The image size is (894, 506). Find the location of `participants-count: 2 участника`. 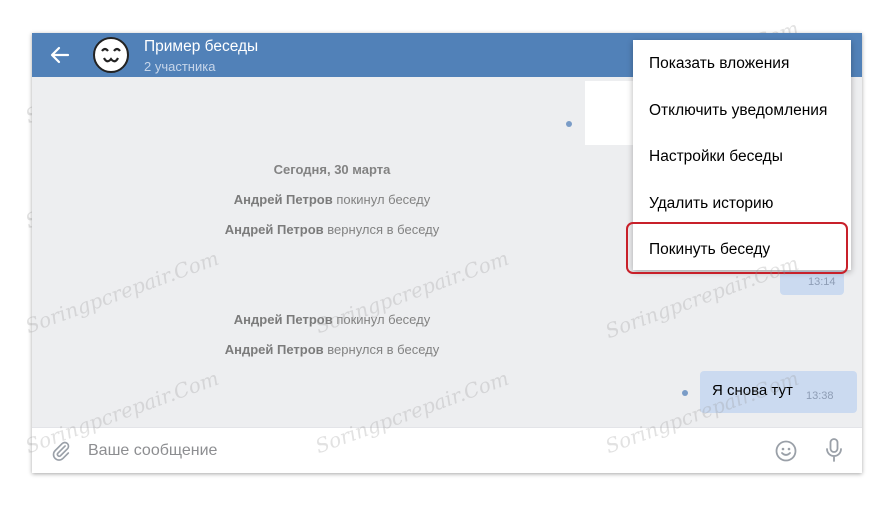

participants-count: 2 участника is located at coordinates (180, 66).